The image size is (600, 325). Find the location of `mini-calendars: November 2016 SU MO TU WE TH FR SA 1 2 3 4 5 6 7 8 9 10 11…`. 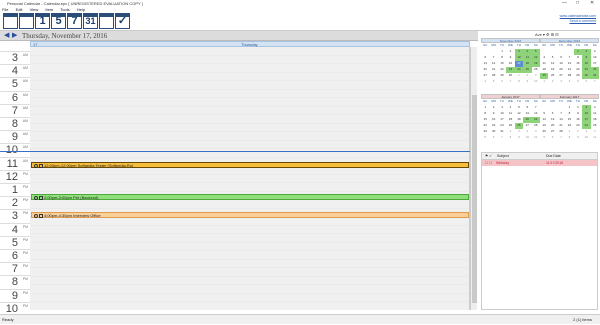

mini-calendars: November 2016 SU MO TU WE TH FR SA 1 2 3 4 5 6 7 8 9 10 11… is located at coordinates (540, 94).